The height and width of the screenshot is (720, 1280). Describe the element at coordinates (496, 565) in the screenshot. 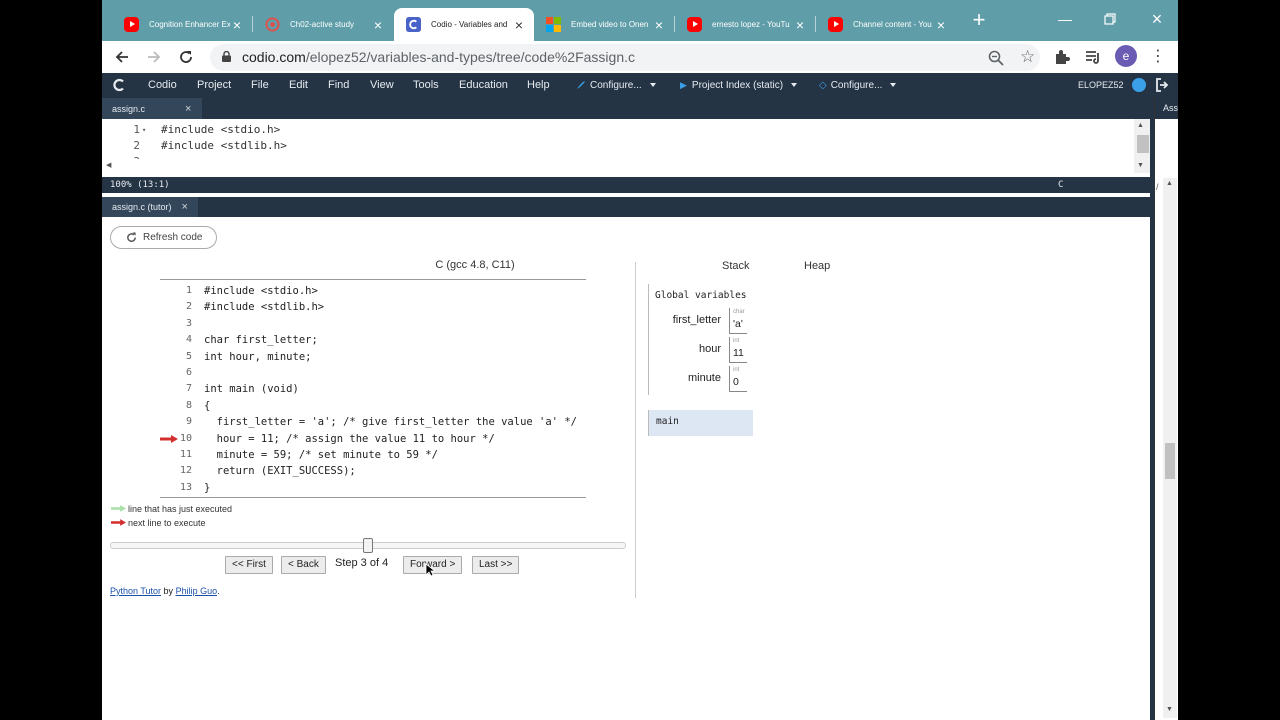

I see `last-button: Last >>` at that location.